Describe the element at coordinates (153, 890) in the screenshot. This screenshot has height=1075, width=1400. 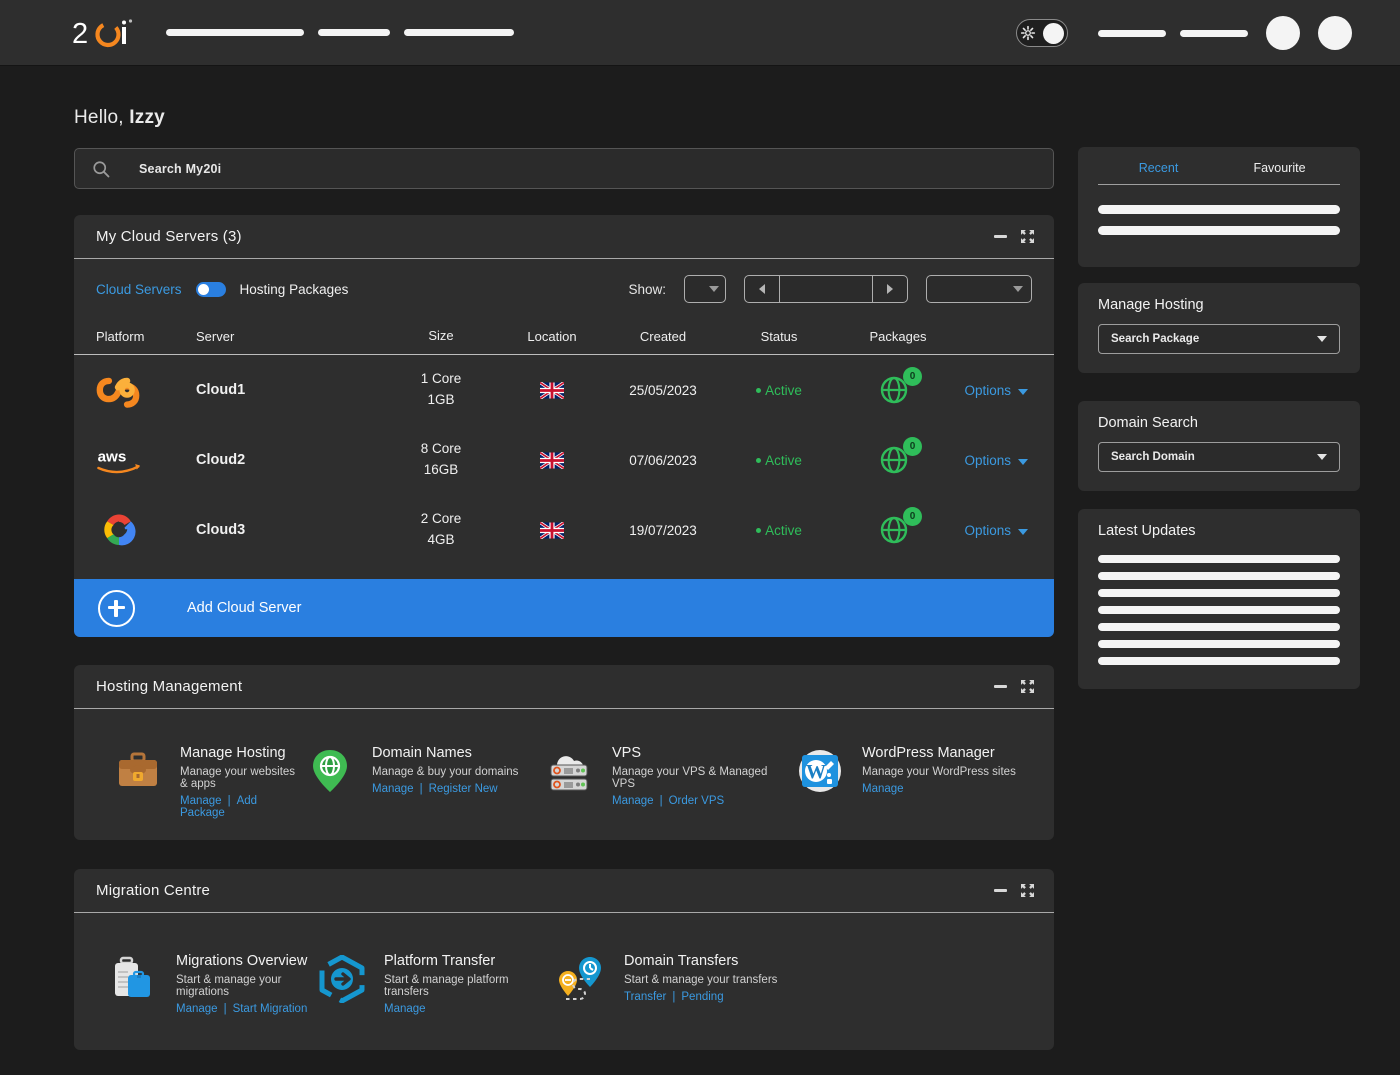
I see `migration-centre-title: Migration Centre` at that location.